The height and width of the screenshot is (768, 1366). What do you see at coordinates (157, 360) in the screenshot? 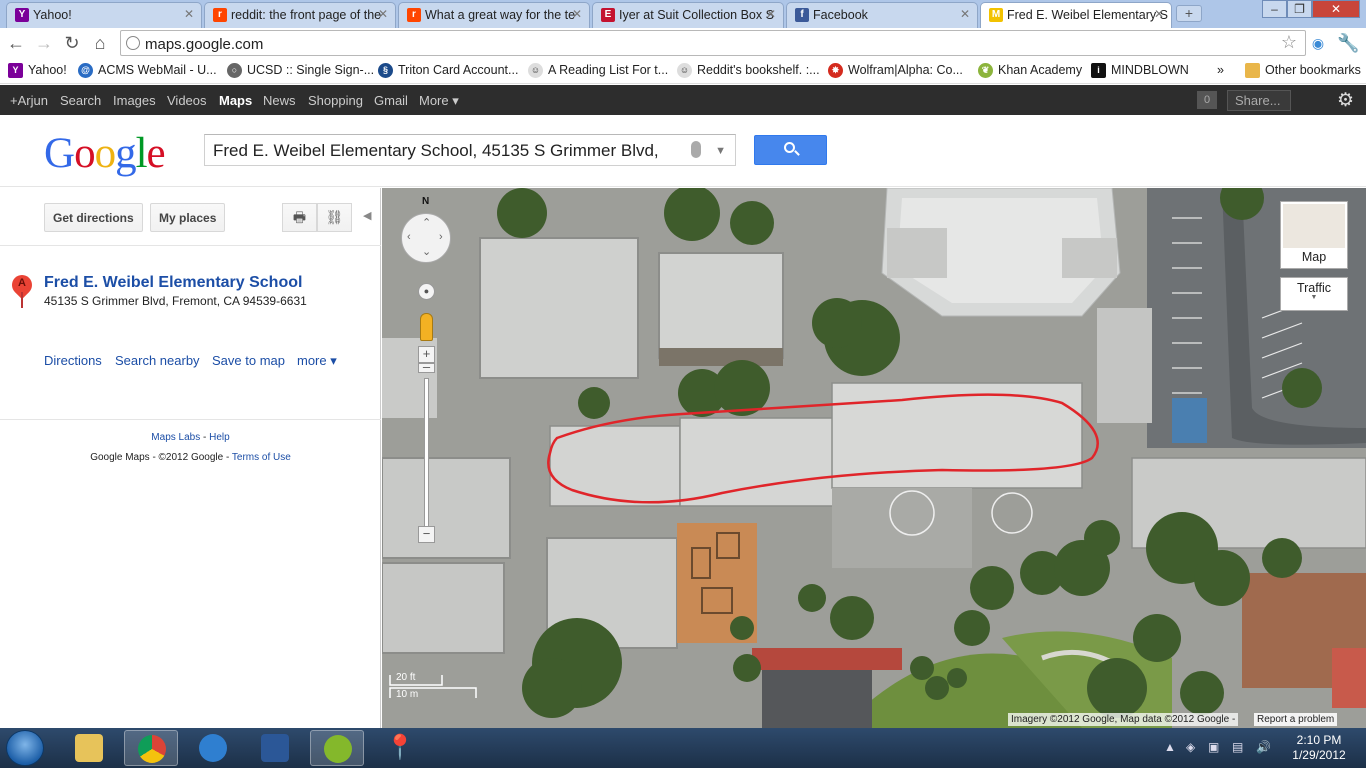
I see `search-nearby-link: Search nearby` at bounding box center [157, 360].